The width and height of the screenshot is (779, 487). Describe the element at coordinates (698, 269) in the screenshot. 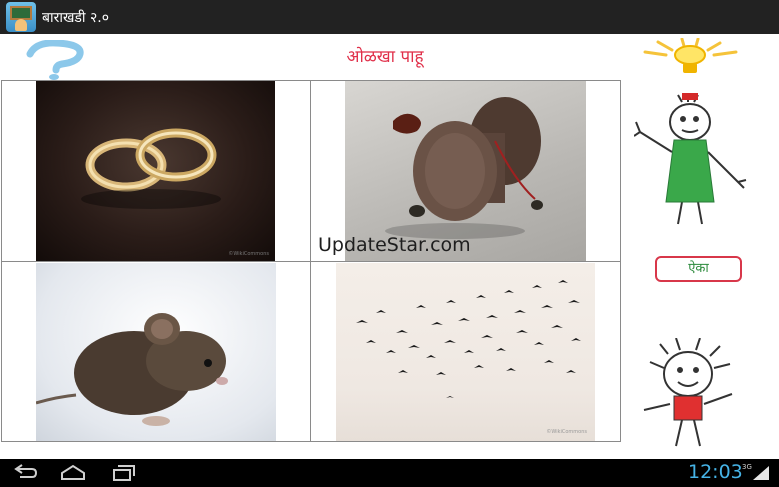

I see `listen-button: ऐका` at that location.